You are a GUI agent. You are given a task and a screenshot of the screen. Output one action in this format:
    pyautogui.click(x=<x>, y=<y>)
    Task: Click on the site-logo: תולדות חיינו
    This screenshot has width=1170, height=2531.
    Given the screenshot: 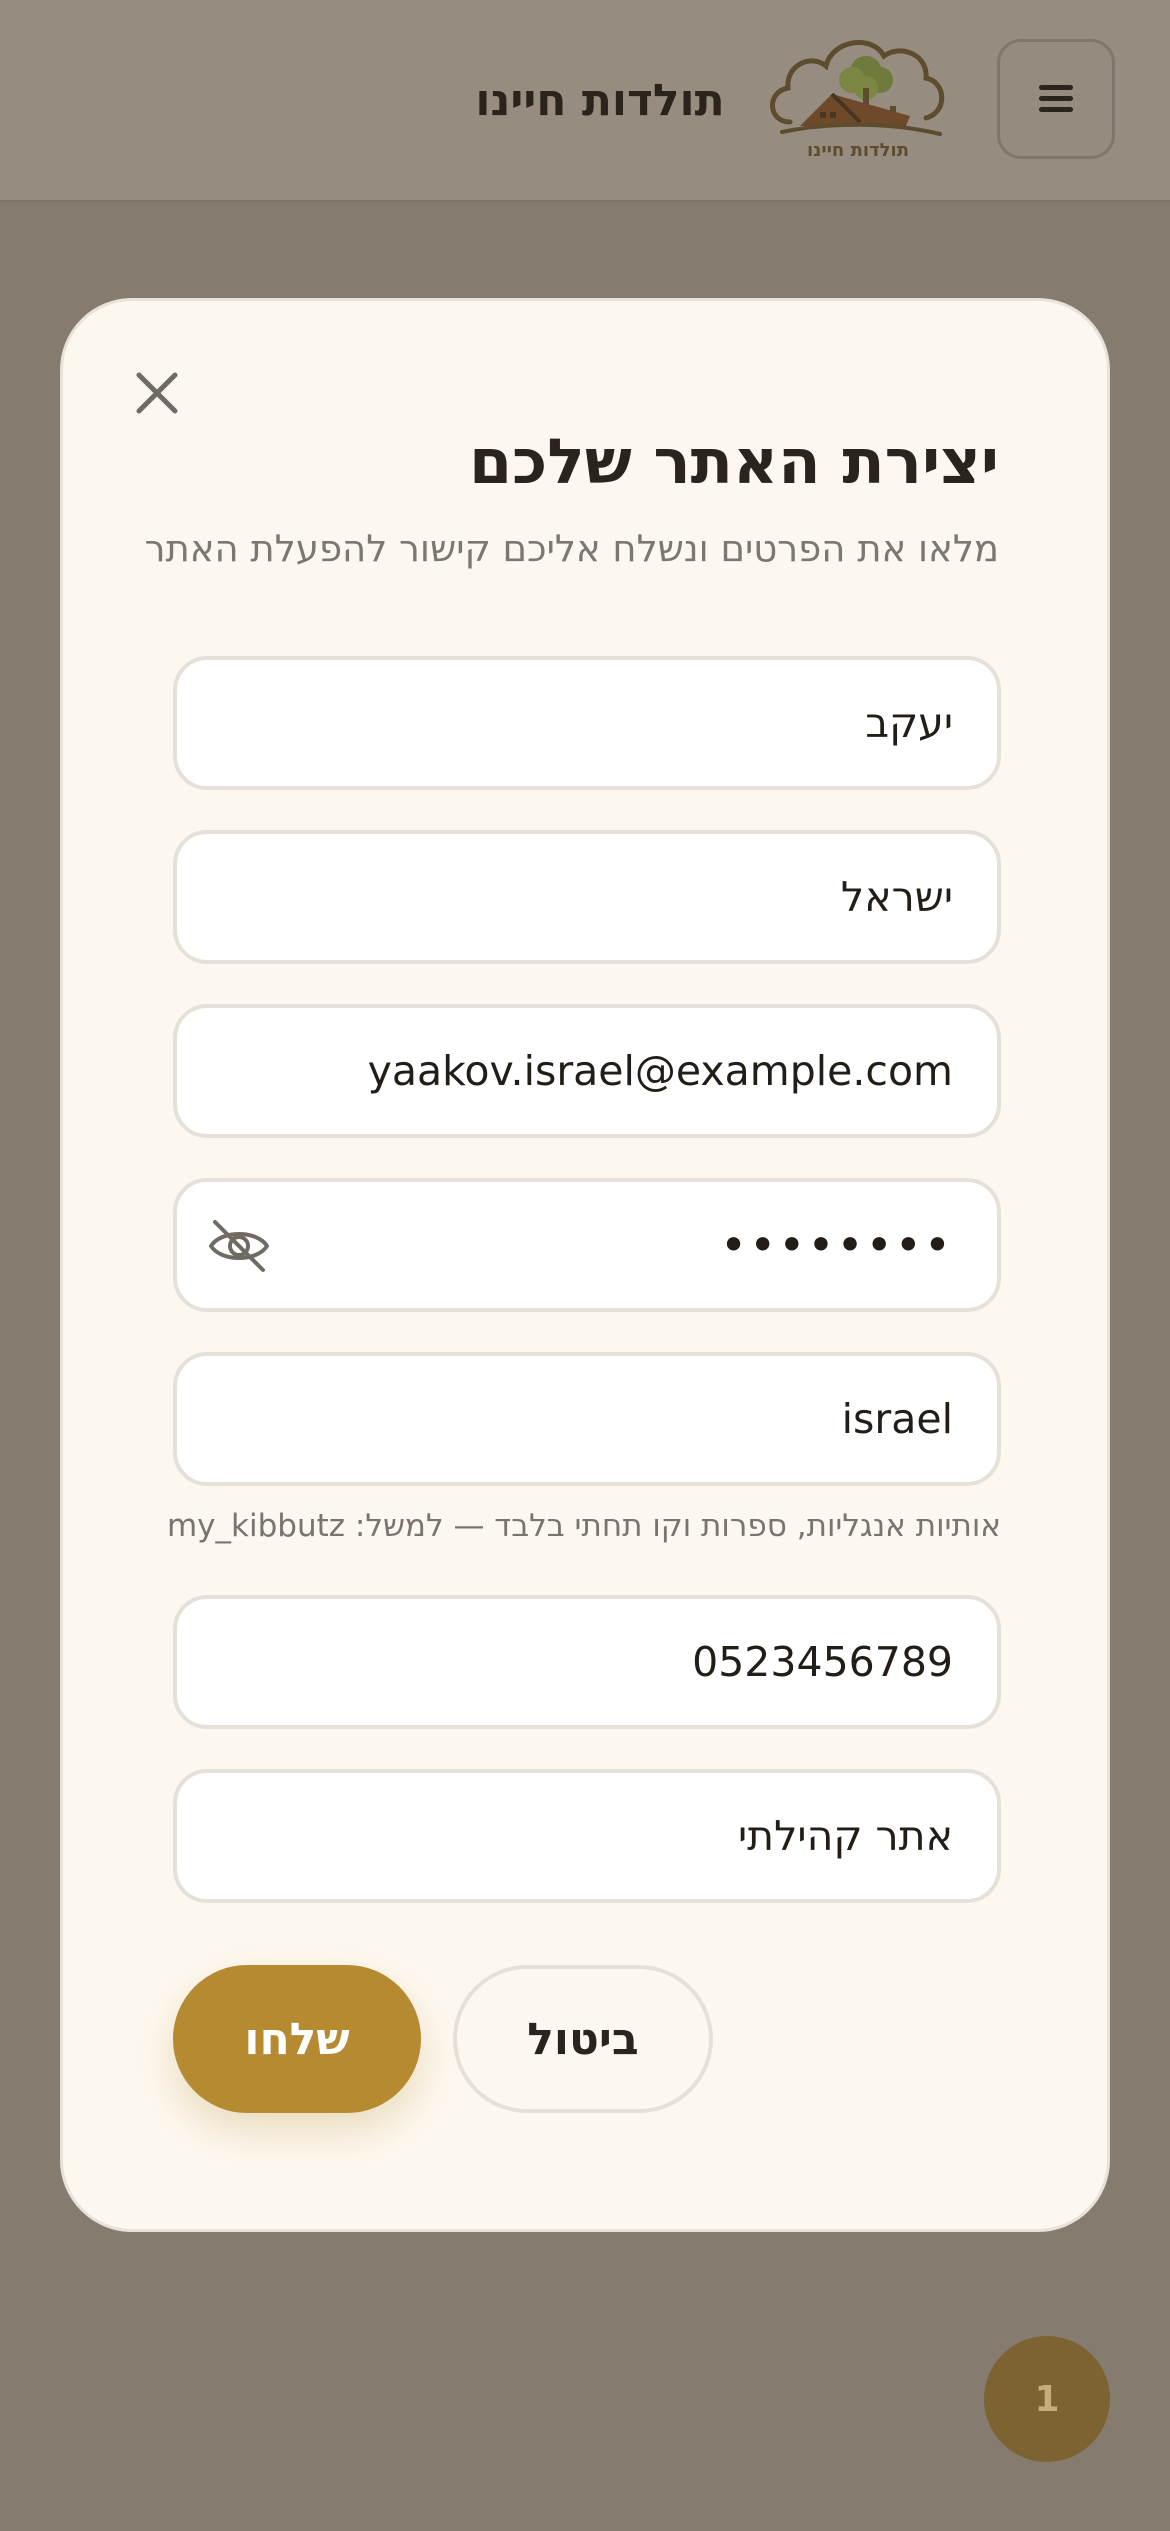 What is the action you would take?
    pyautogui.click(x=858, y=98)
    